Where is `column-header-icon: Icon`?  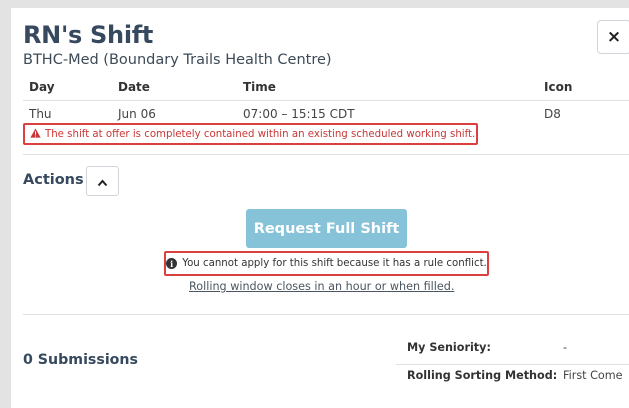 column-header-icon: Icon is located at coordinates (558, 87).